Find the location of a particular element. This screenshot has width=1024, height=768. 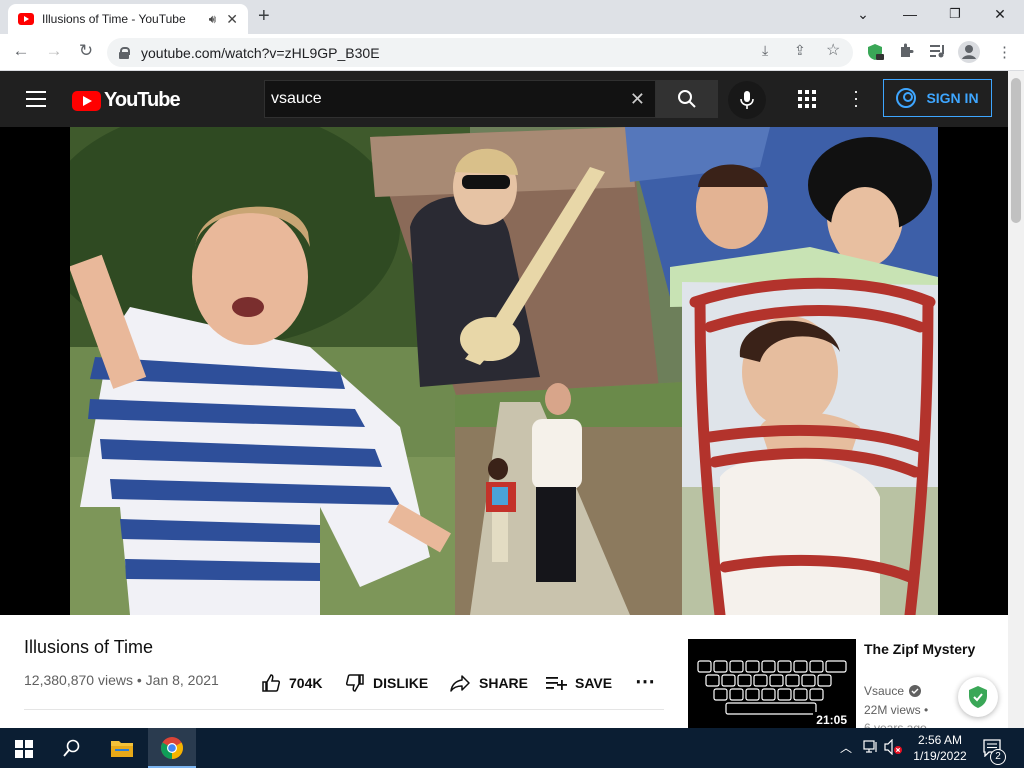

system-clock: 2:56 AM 1/19/2022 is located at coordinates (940, 748).